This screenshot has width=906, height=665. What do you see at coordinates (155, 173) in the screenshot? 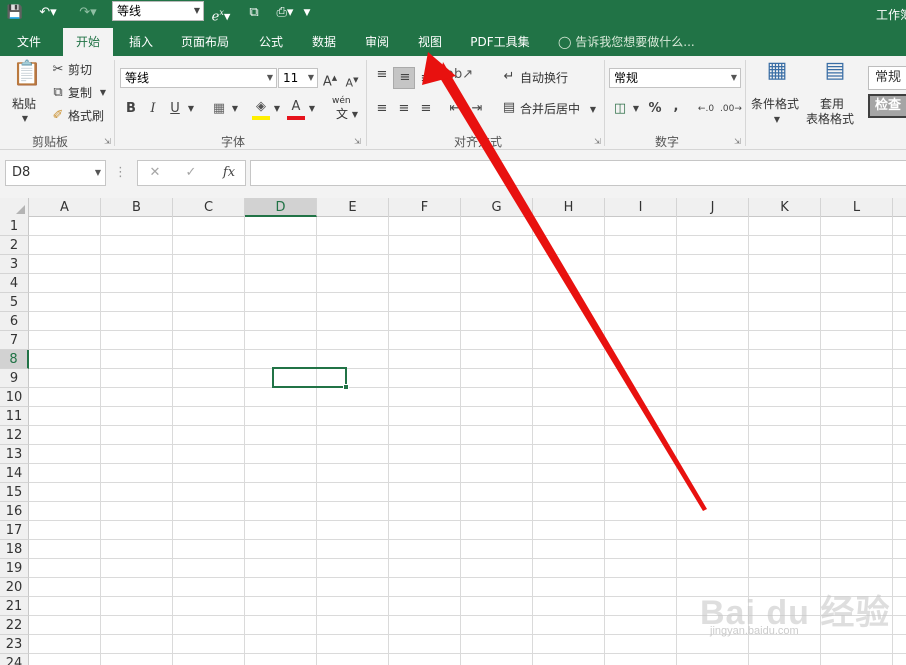
I see `cancel-icon: ✕` at bounding box center [155, 173].